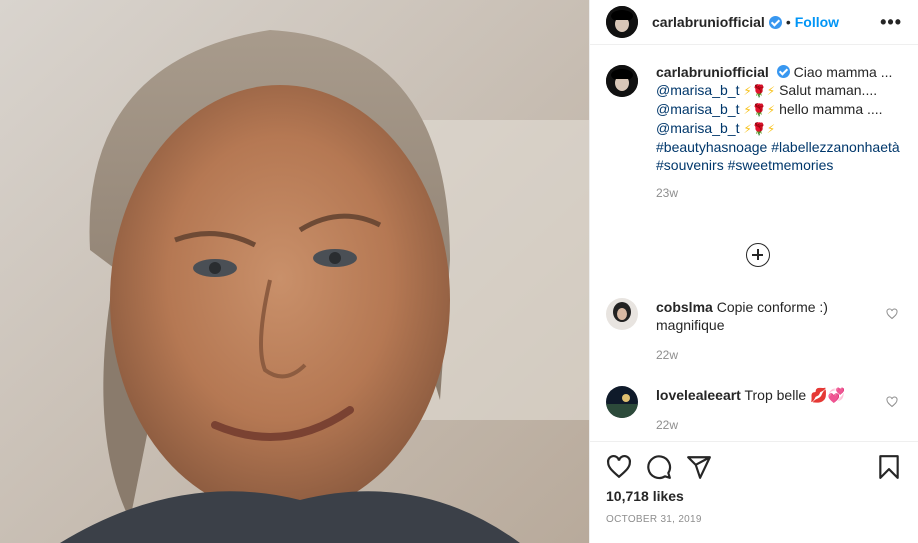 This screenshot has height=543, width=918. What do you see at coordinates (891, 22) in the screenshot?
I see `more-options-icon: •••` at bounding box center [891, 22].